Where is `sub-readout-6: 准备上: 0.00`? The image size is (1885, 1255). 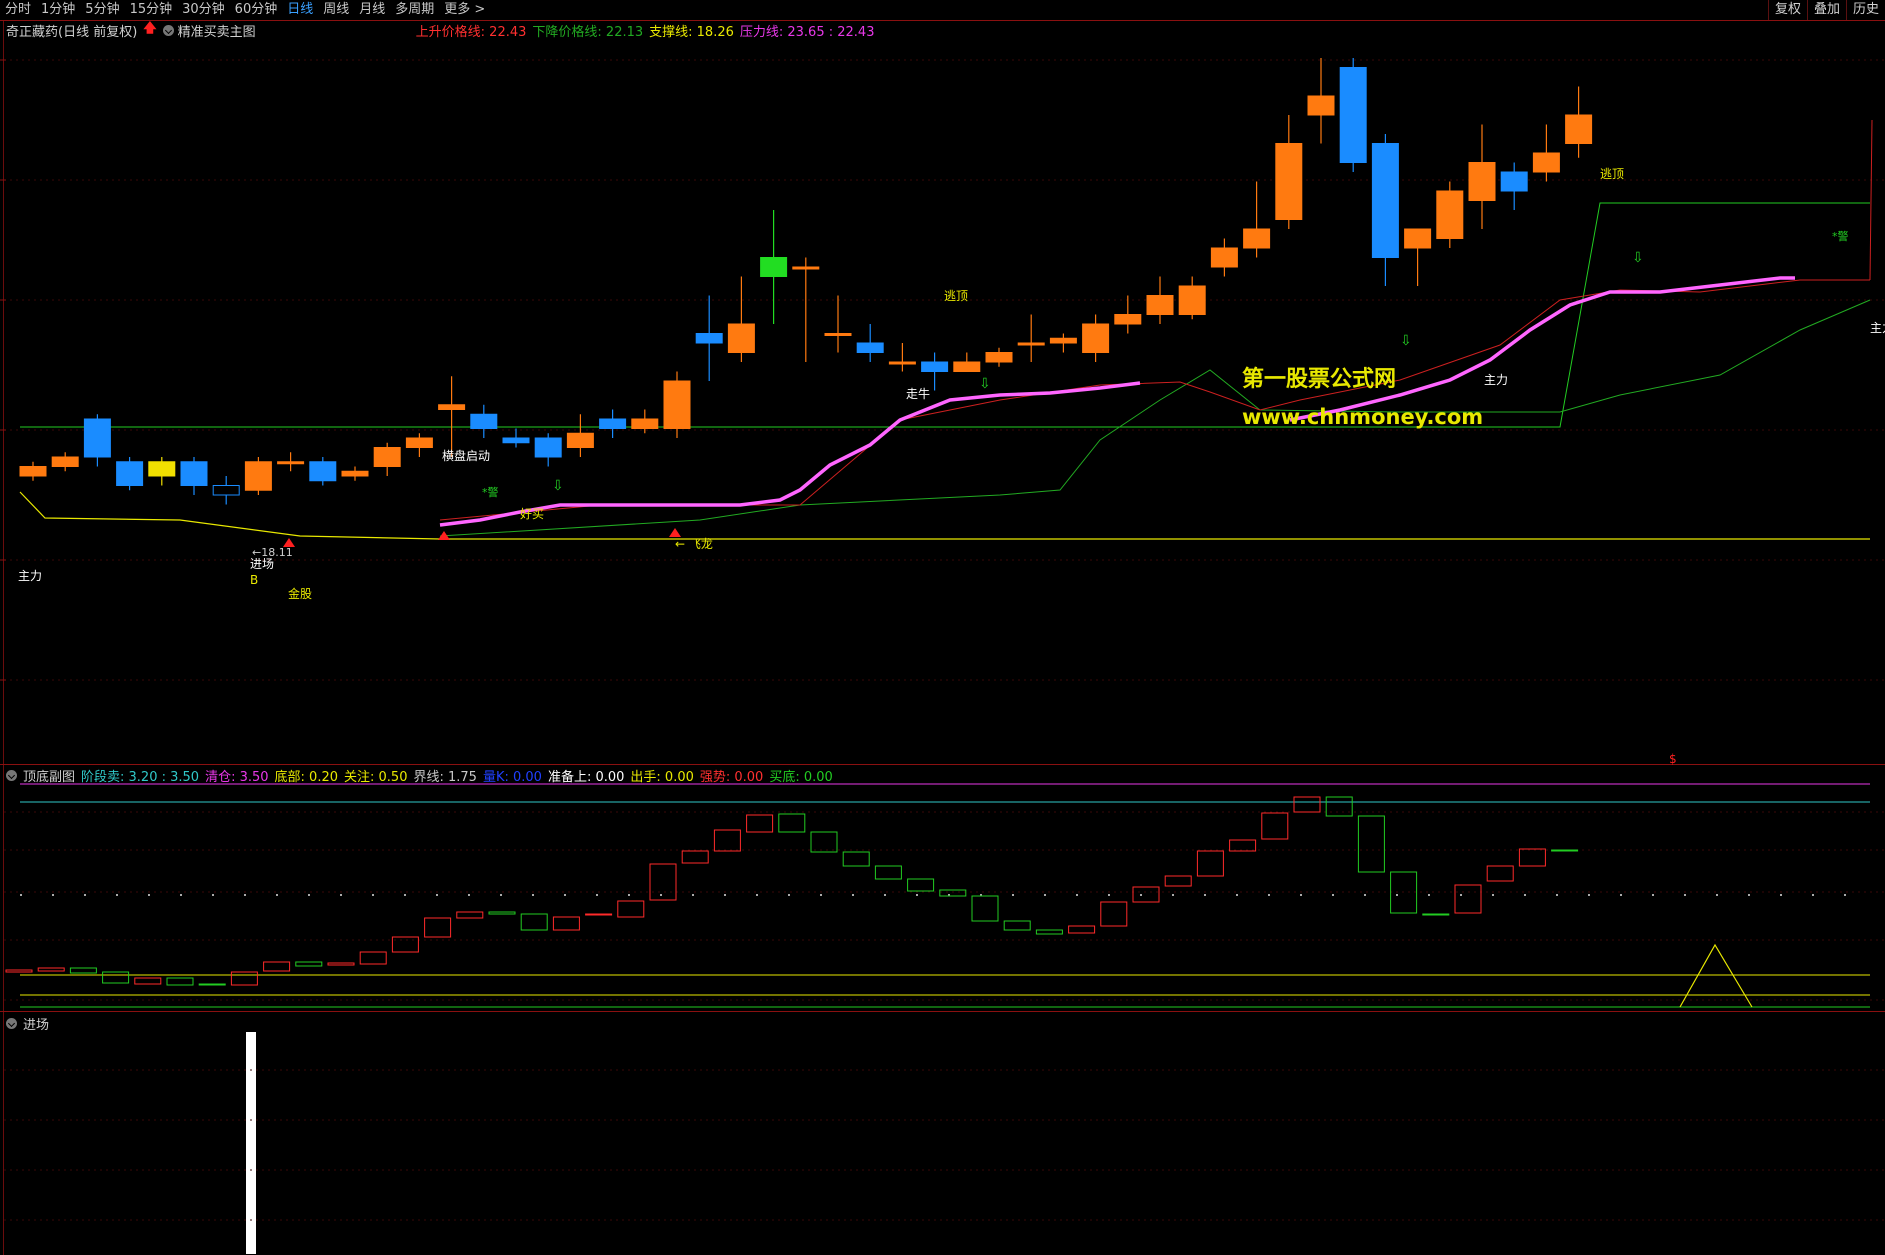
sub-readout-6: 准备上: 0.00 is located at coordinates (586, 777).